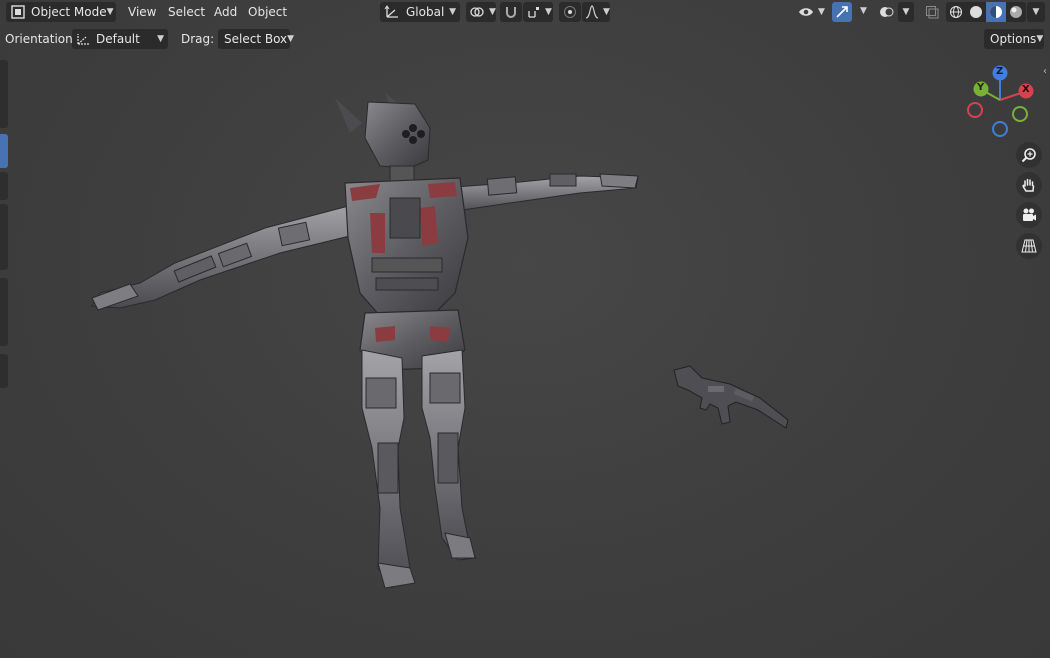 This screenshot has height=658, width=1050. What do you see at coordinates (142, 12) in the screenshot?
I see `menu-view: View` at bounding box center [142, 12].